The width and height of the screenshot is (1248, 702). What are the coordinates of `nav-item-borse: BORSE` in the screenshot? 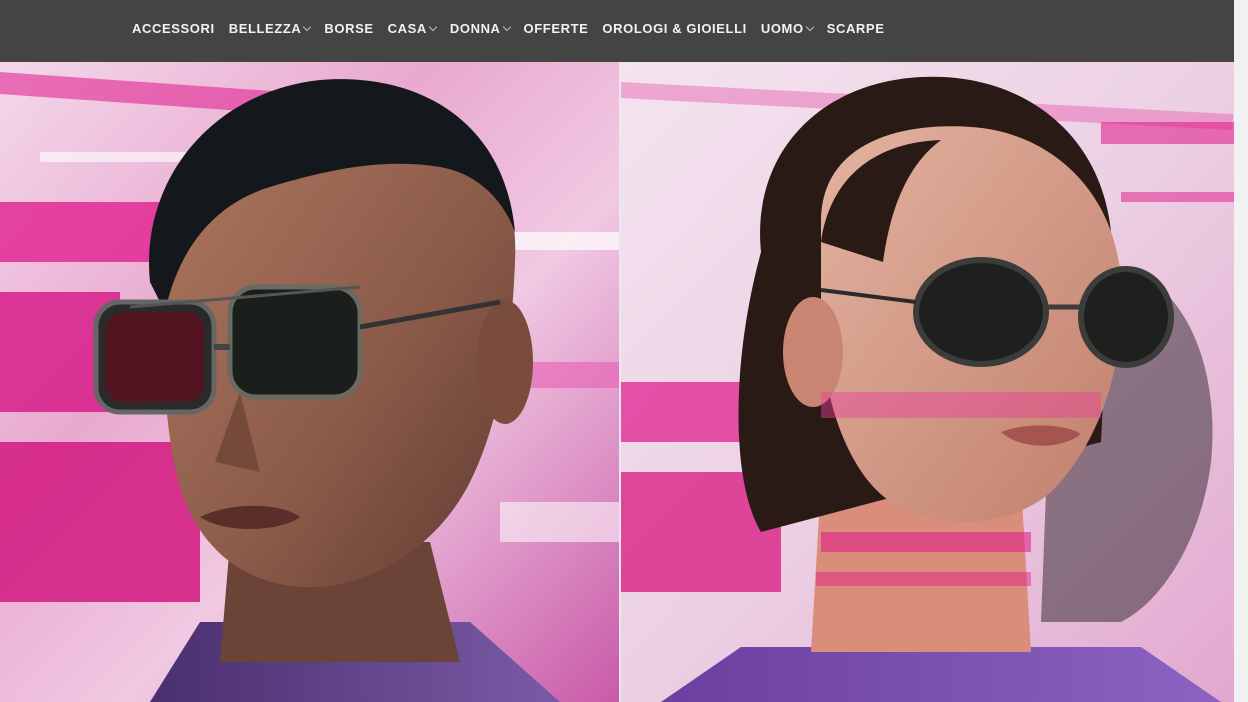 It's located at (348, 28).